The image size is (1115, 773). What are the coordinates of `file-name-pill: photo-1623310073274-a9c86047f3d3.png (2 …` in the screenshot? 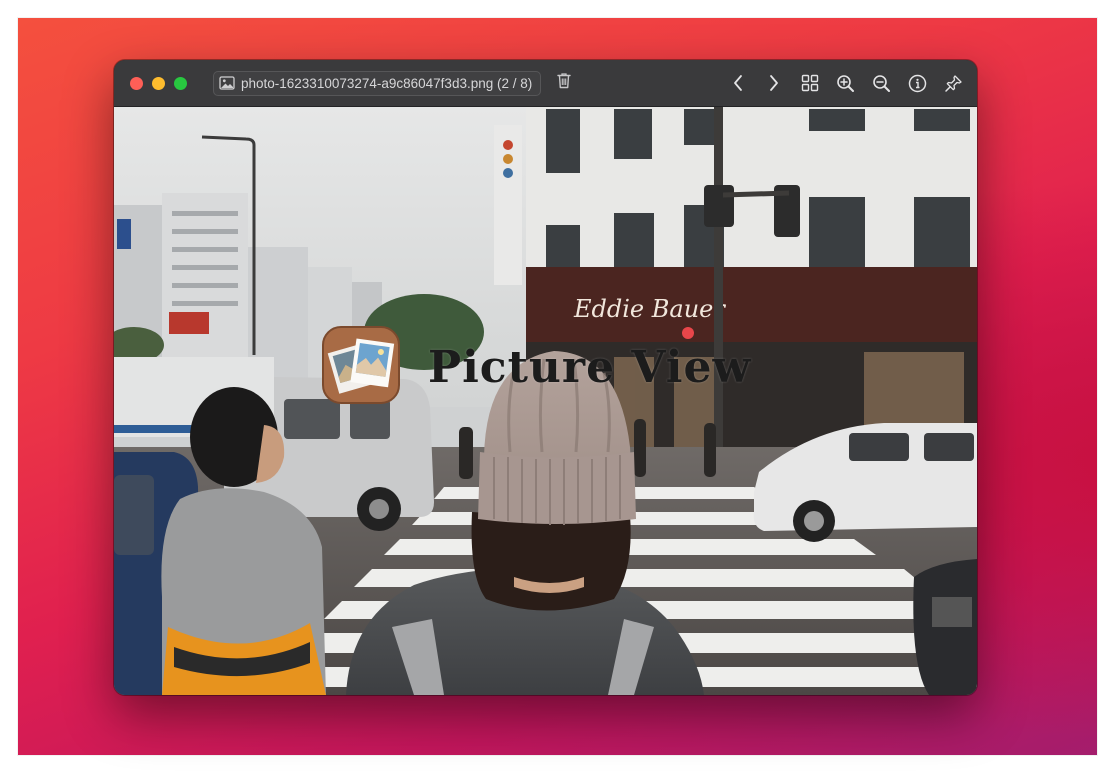 It's located at (377, 83).